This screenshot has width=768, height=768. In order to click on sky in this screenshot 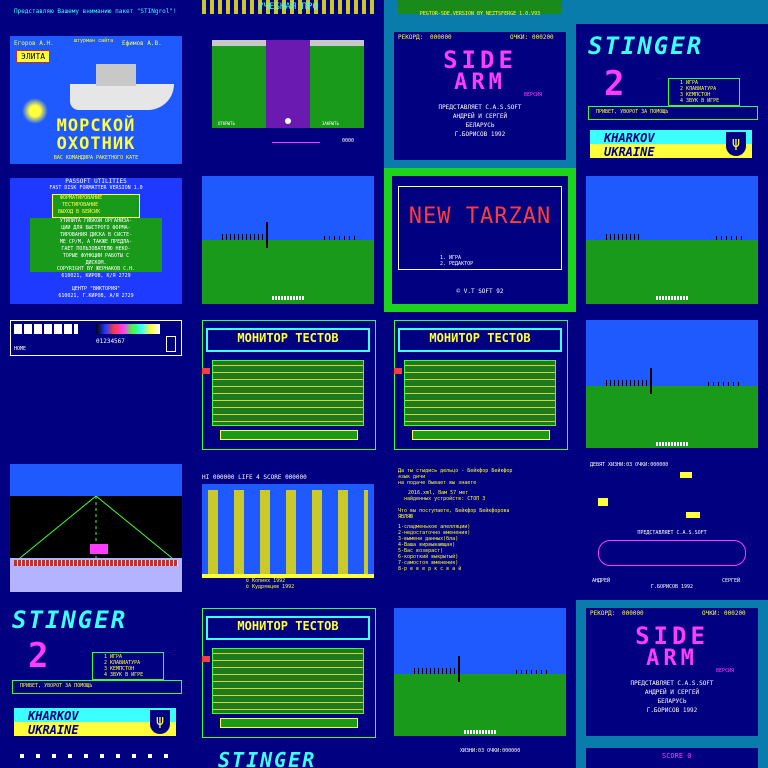, I will do `click(672, 208)`.